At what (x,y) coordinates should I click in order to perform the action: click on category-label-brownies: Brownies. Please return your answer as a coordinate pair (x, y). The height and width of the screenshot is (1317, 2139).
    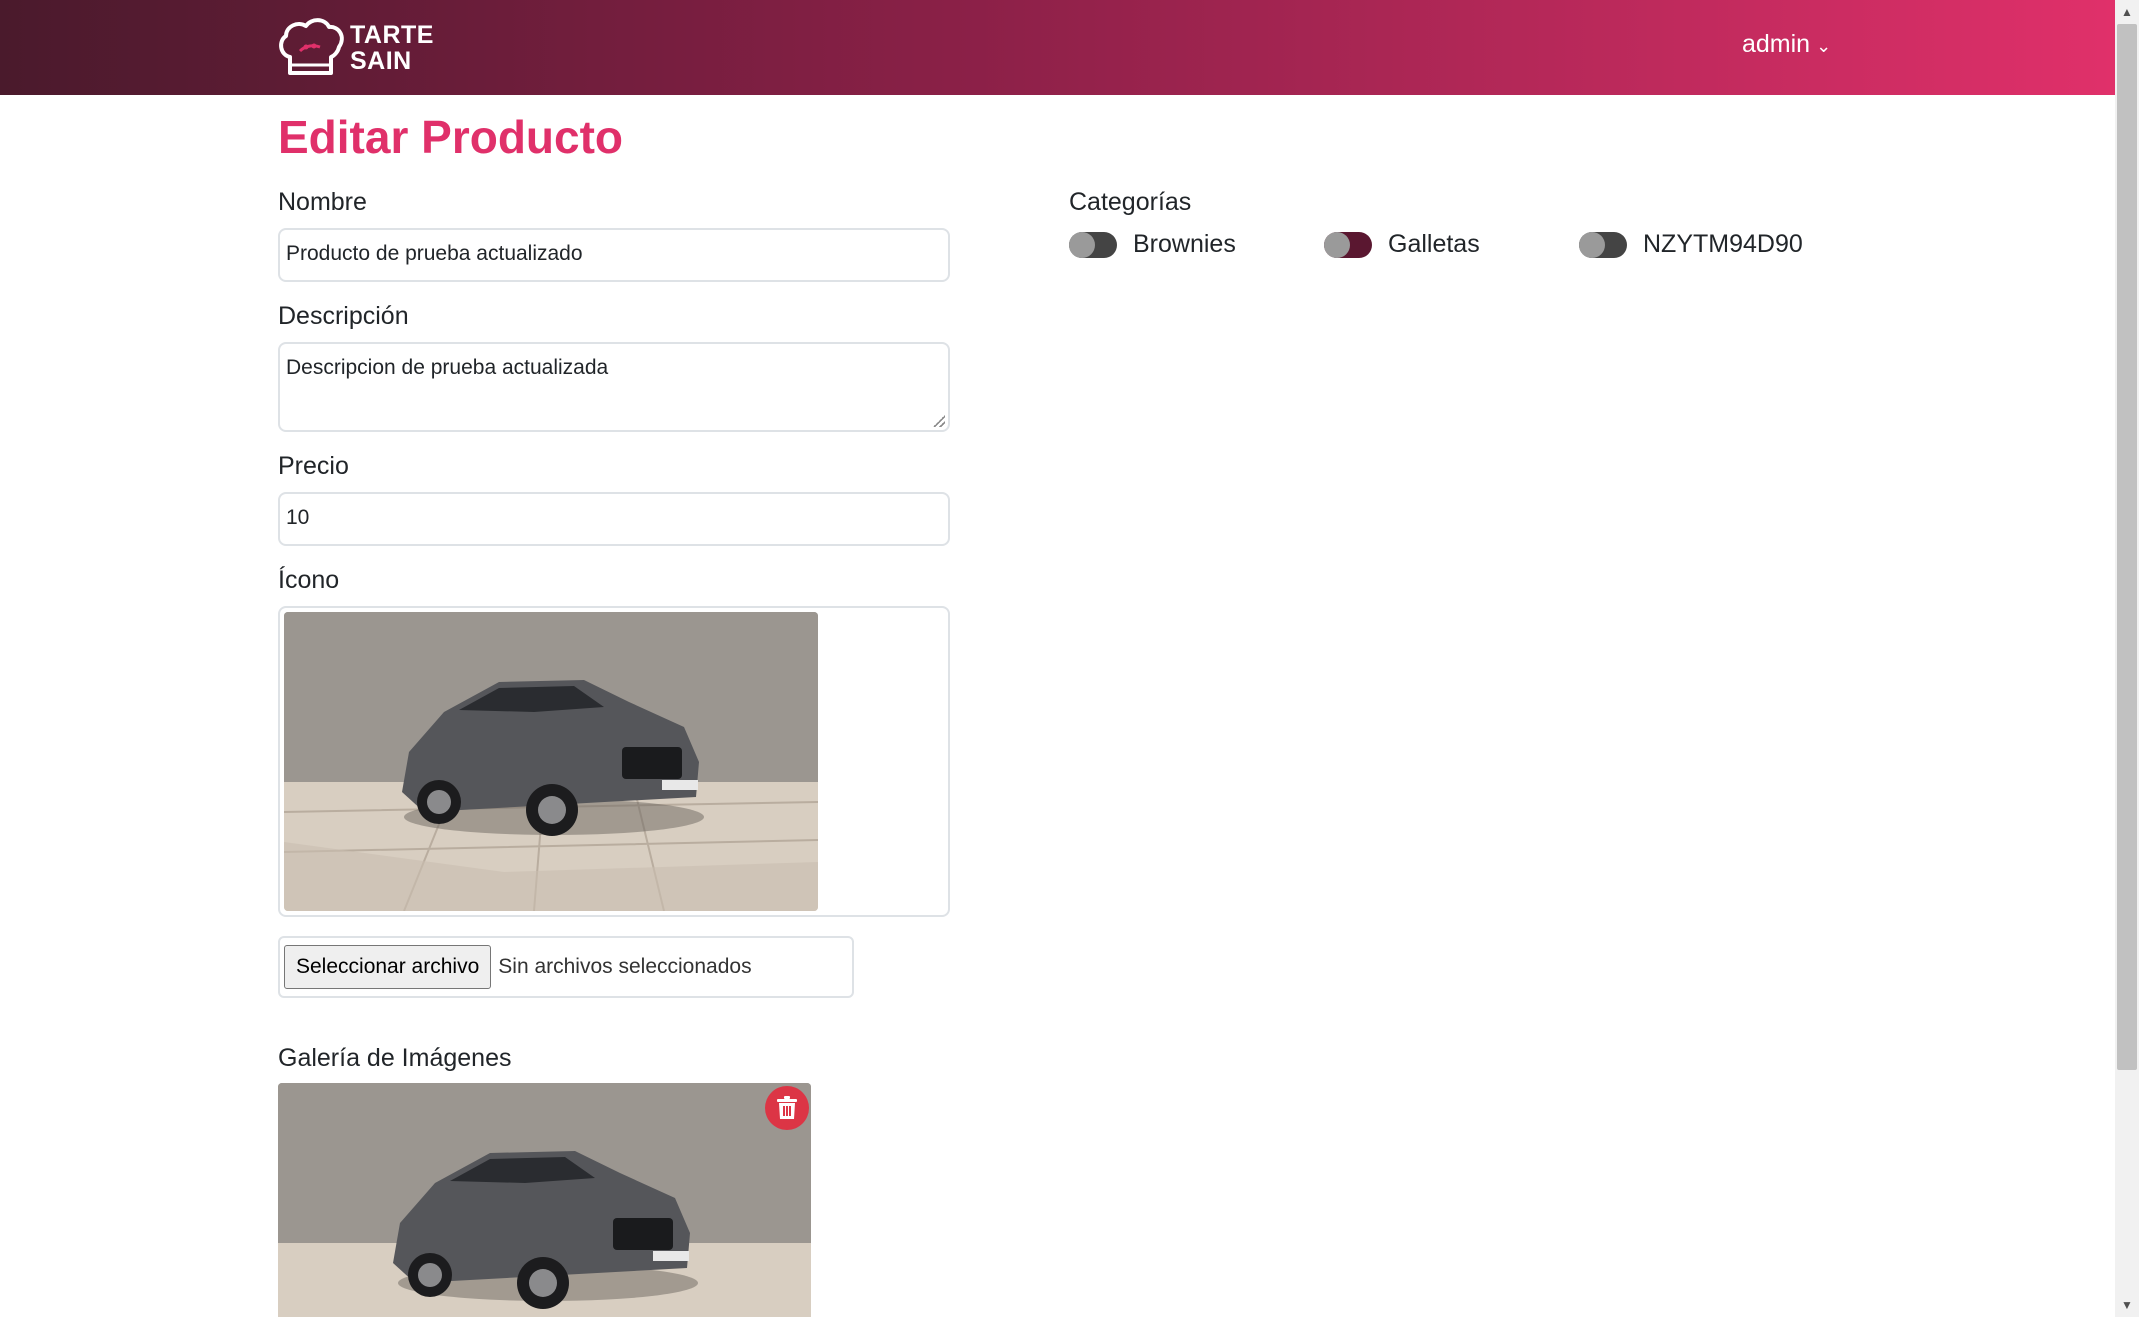
    Looking at the image, I should click on (1184, 244).